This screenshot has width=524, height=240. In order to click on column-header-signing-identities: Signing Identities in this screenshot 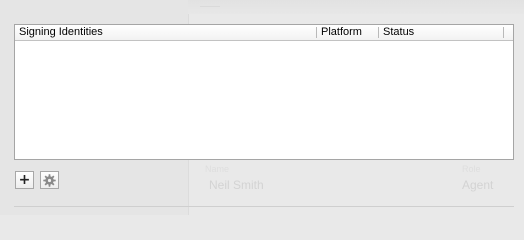, I will do `click(61, 32)`.